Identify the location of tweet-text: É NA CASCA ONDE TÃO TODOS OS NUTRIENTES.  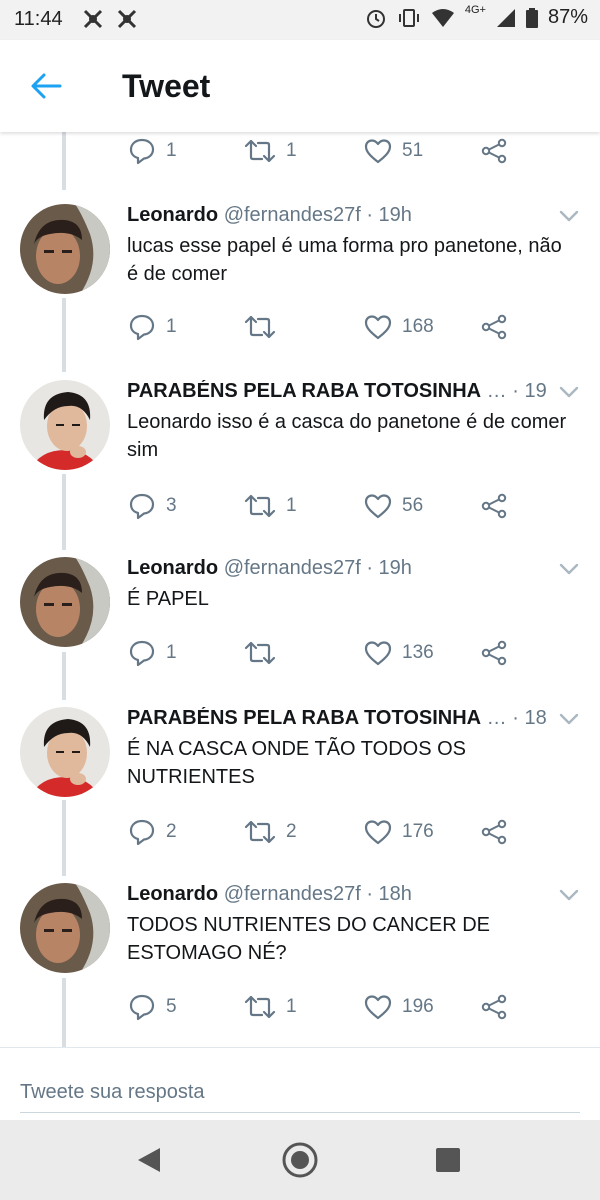
(296, 763).